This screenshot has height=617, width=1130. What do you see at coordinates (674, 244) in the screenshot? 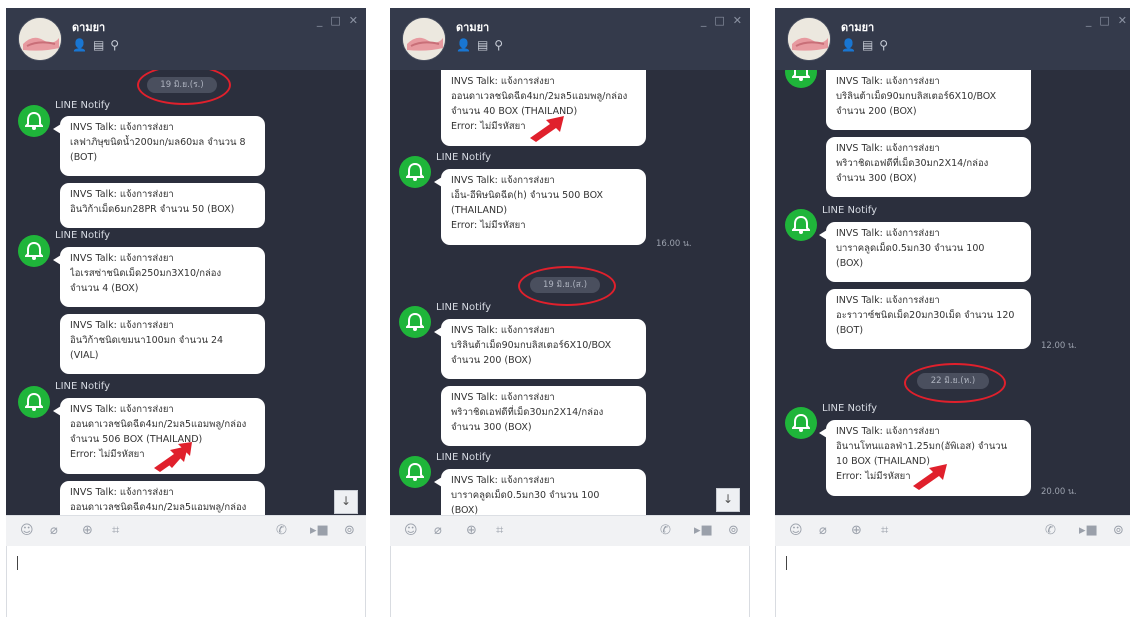
I see `message-time: 16.00 น.` at bounding box center [674, 244].